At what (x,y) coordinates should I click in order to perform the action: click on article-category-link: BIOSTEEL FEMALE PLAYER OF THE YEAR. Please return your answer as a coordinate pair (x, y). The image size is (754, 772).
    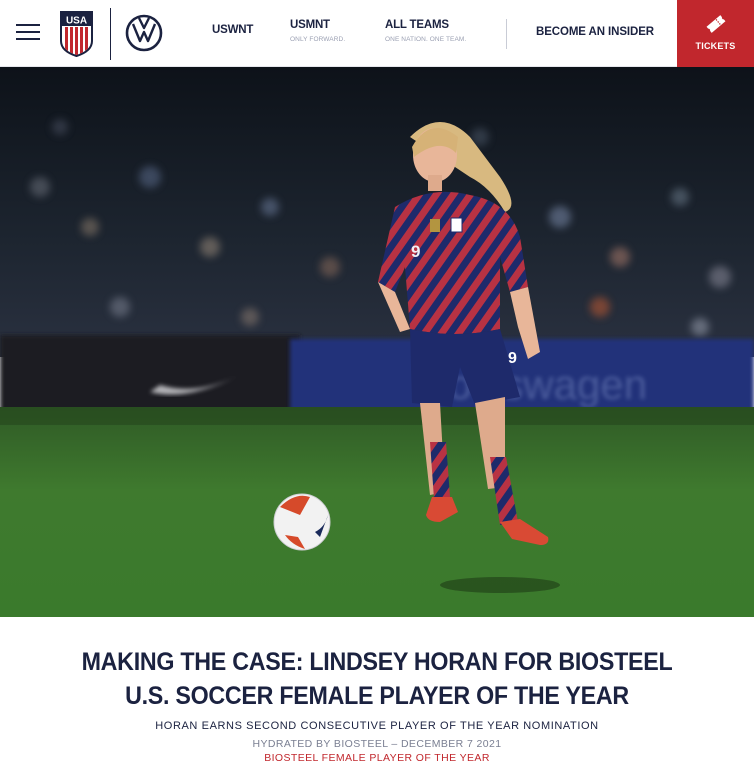
    Looking at the image, I should click on (377, 758).